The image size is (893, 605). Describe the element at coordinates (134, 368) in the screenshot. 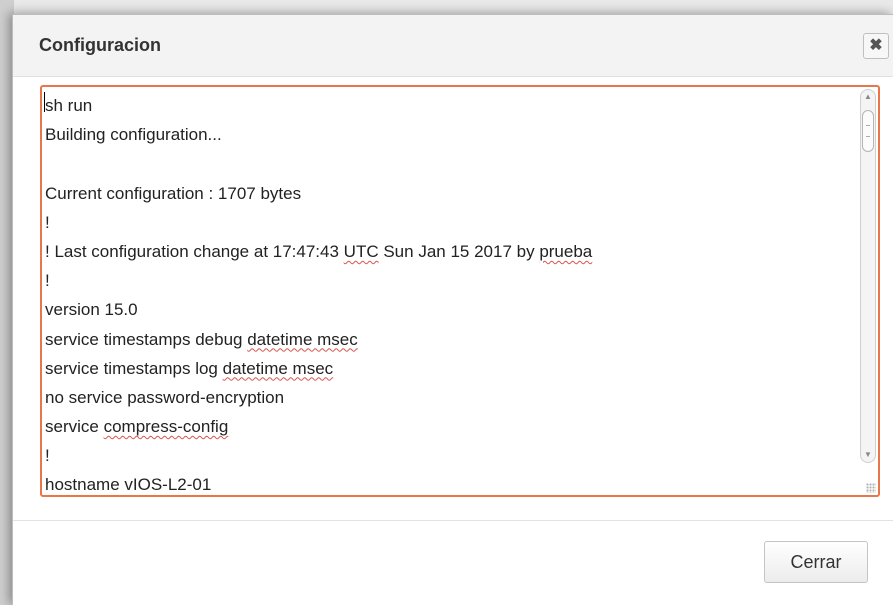

I see `config-text-segment: service timestamps log` at that location.